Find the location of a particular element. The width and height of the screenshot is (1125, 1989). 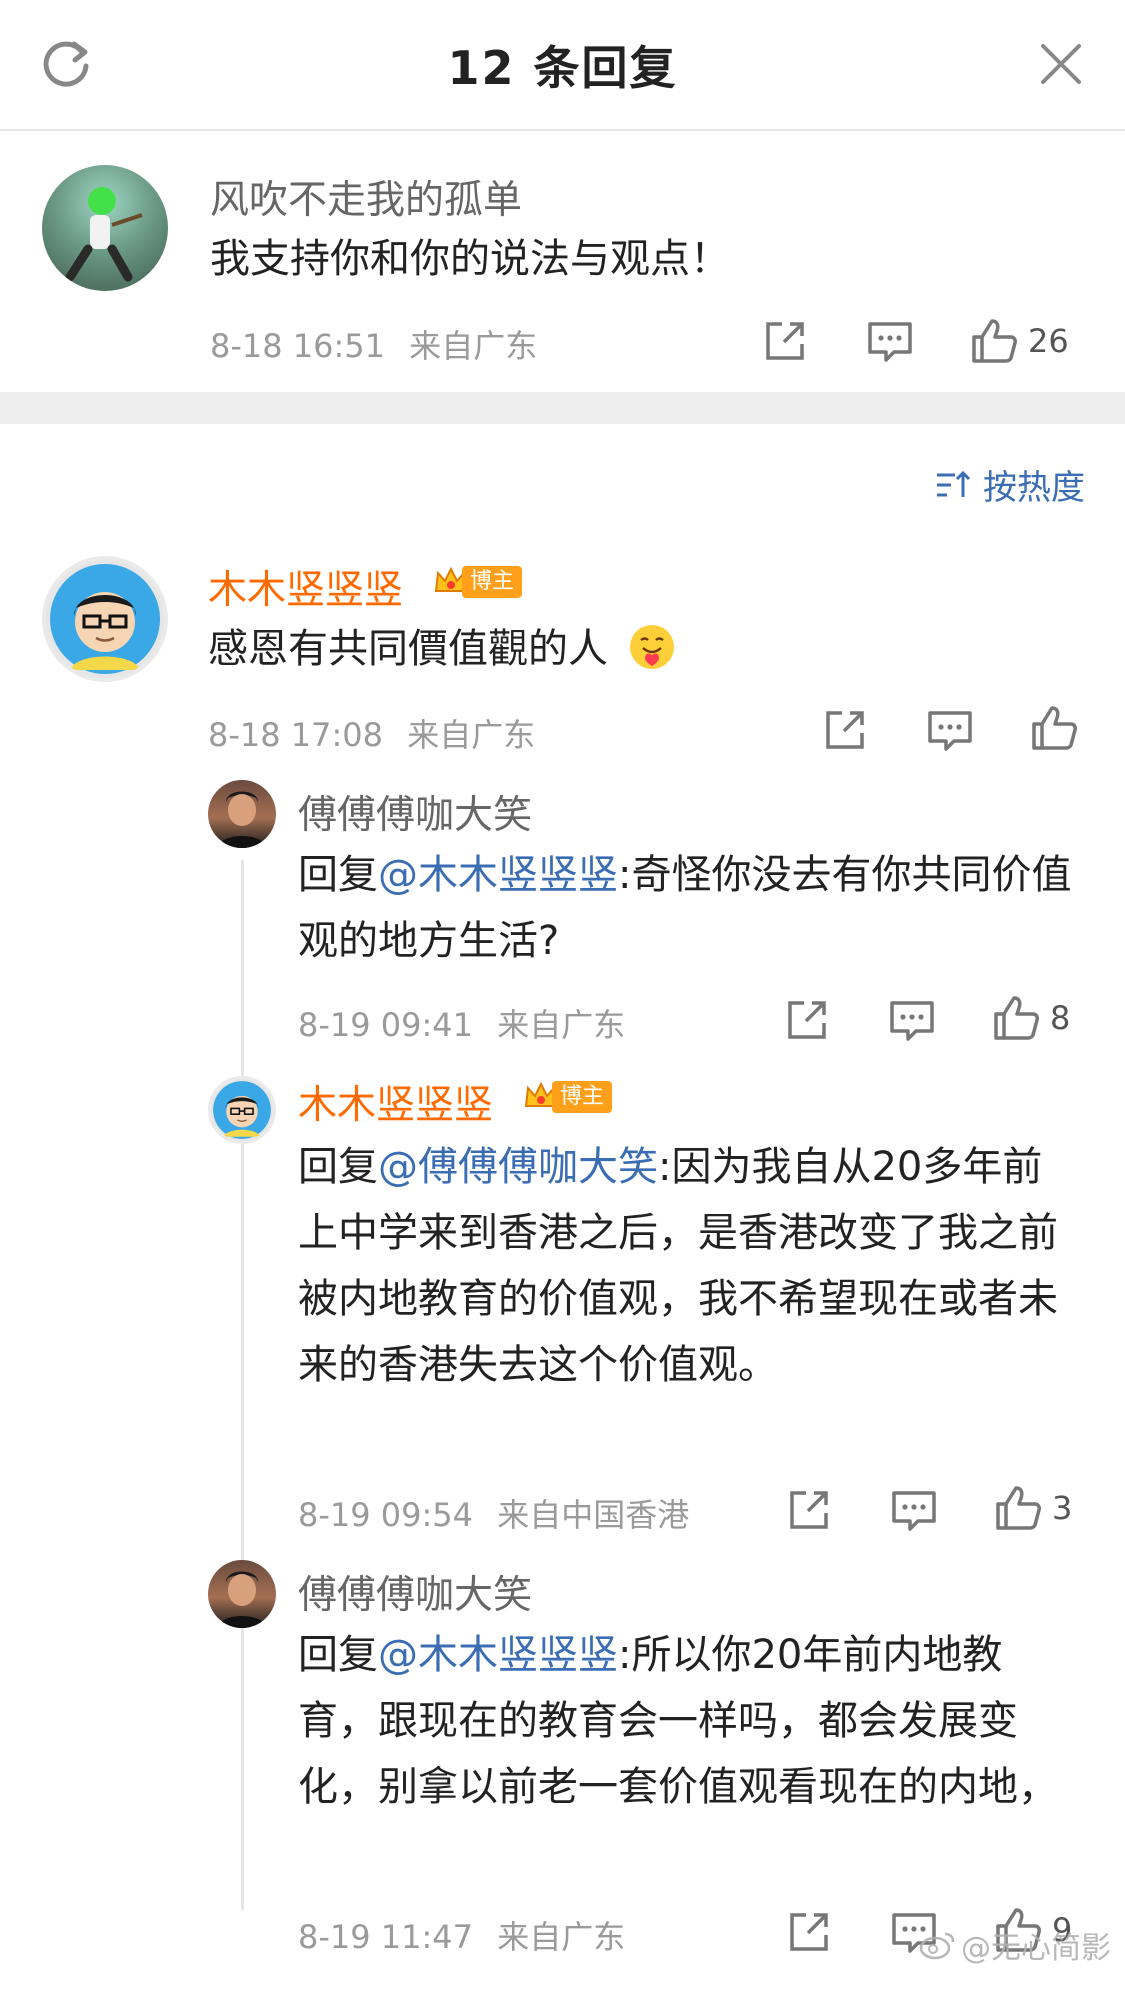

like-count: 8 is located at coordinates (1060, 1018).